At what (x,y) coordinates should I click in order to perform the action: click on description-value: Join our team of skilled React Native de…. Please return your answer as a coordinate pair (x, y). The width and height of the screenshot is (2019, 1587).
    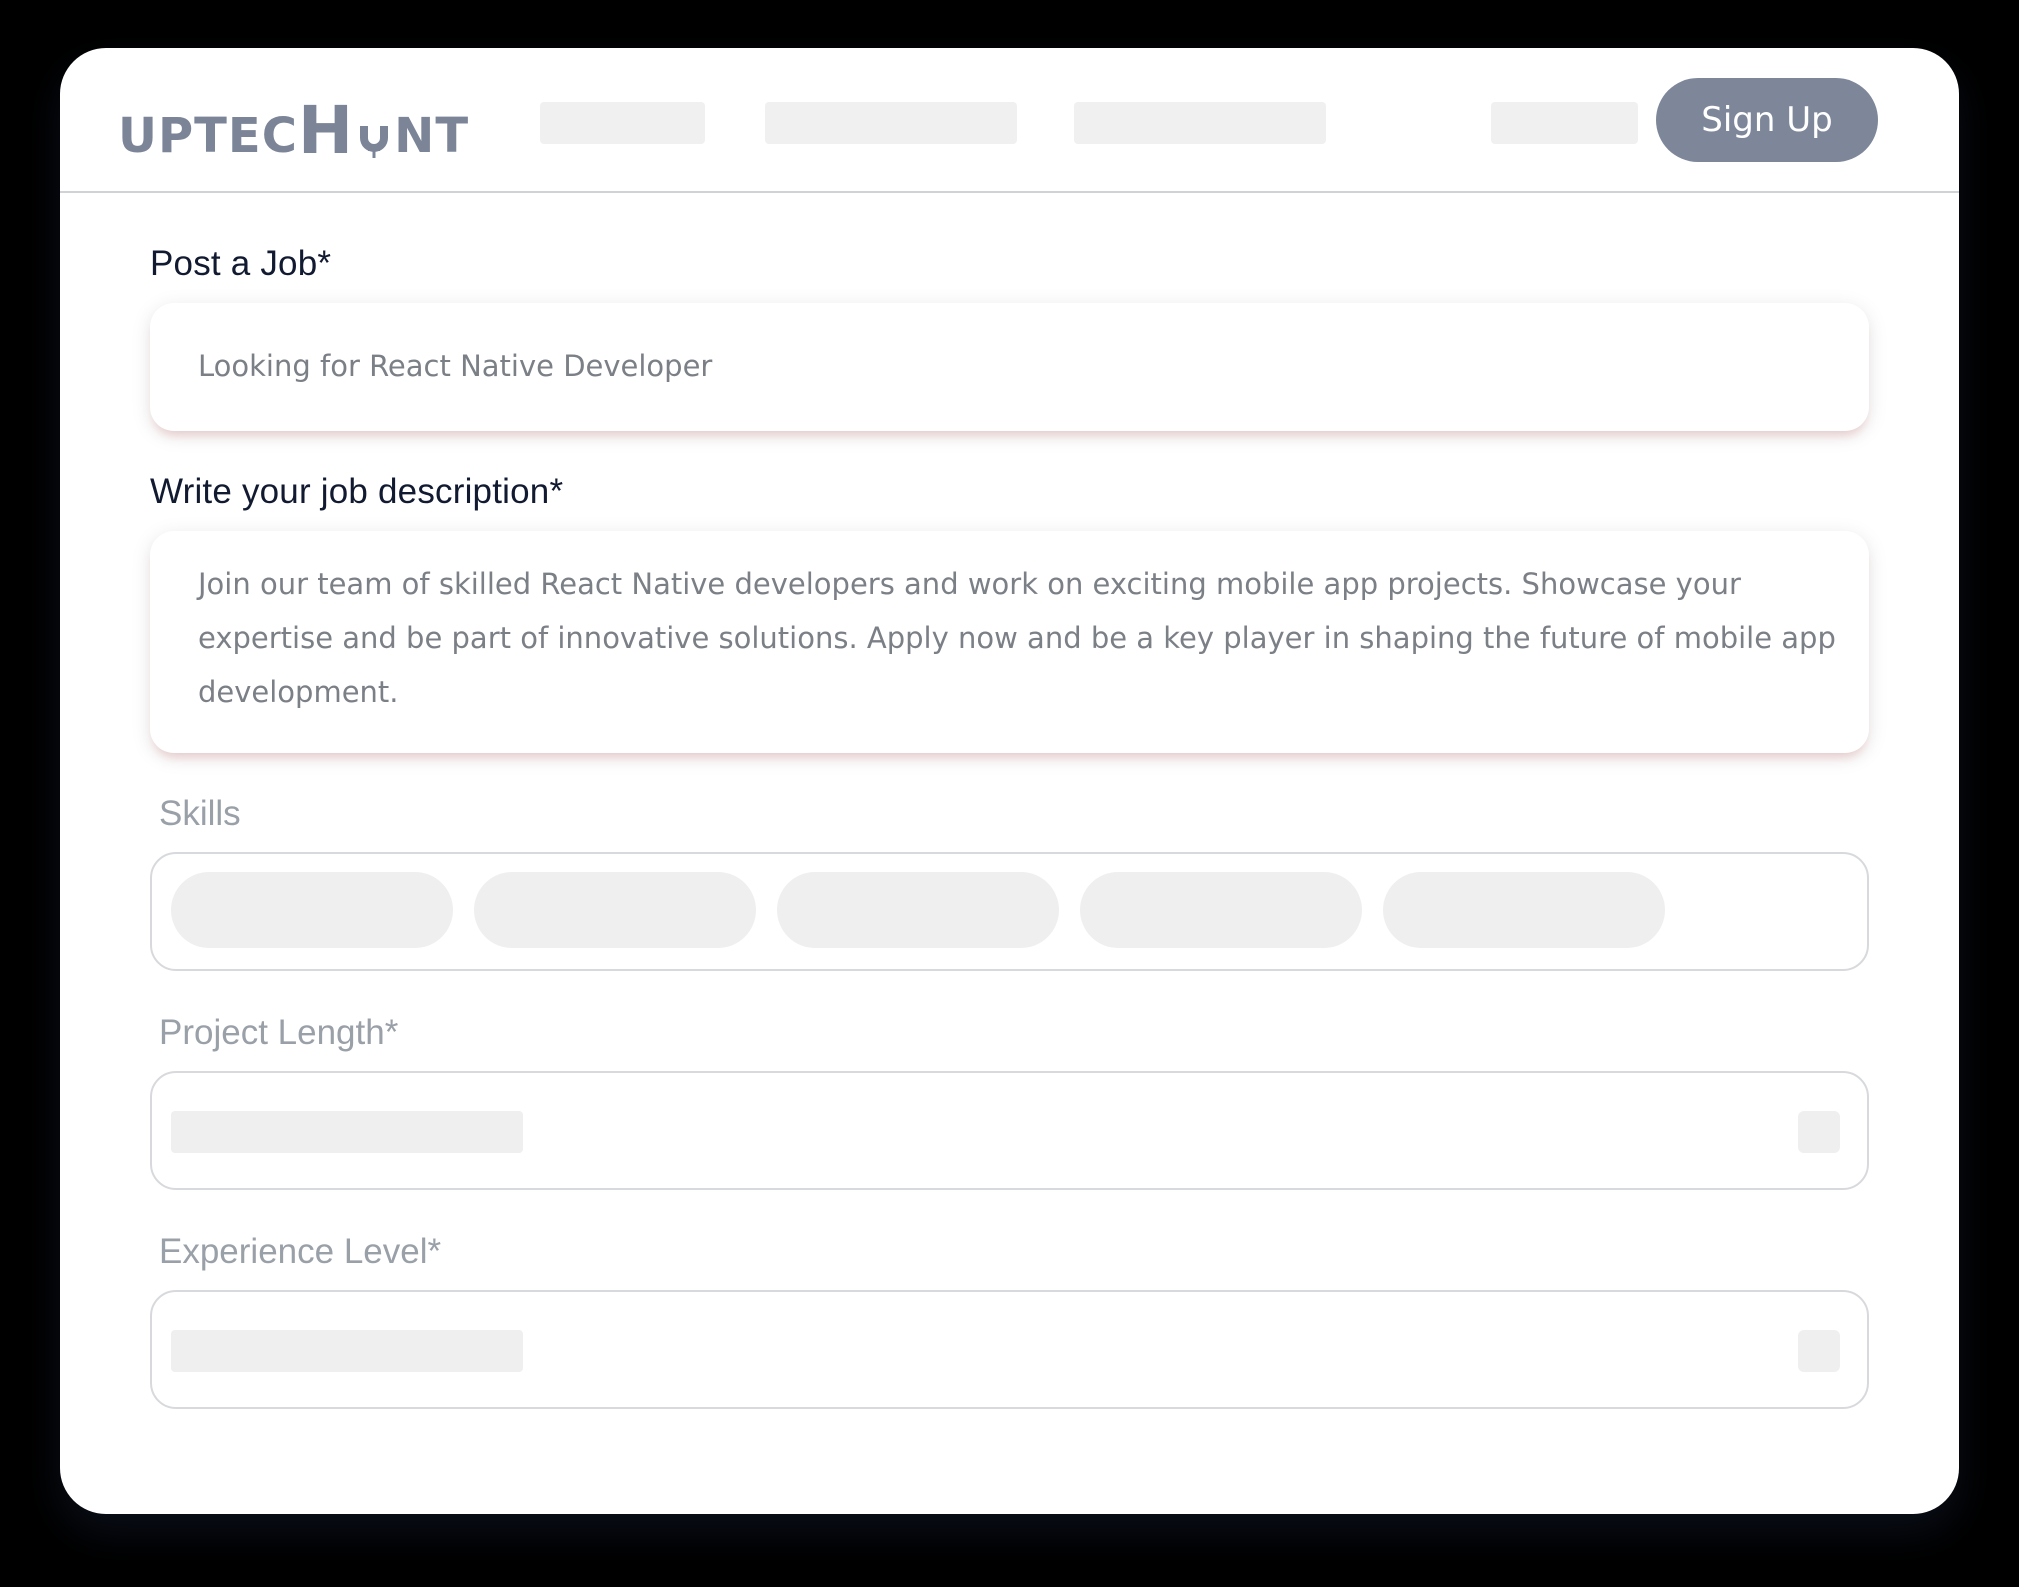
    Looking at the image, I should click on (1017, 638).